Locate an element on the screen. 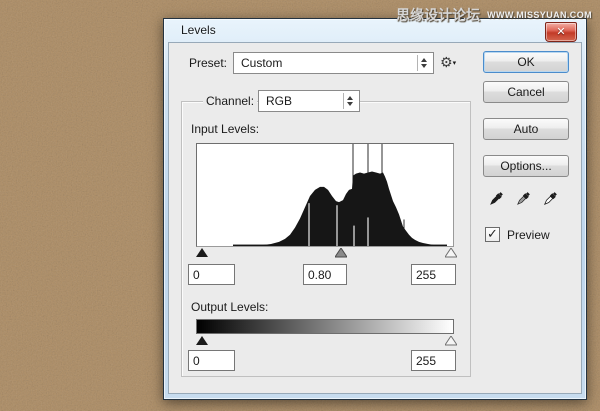  output-slider-track is located at coordinates (326, 341).